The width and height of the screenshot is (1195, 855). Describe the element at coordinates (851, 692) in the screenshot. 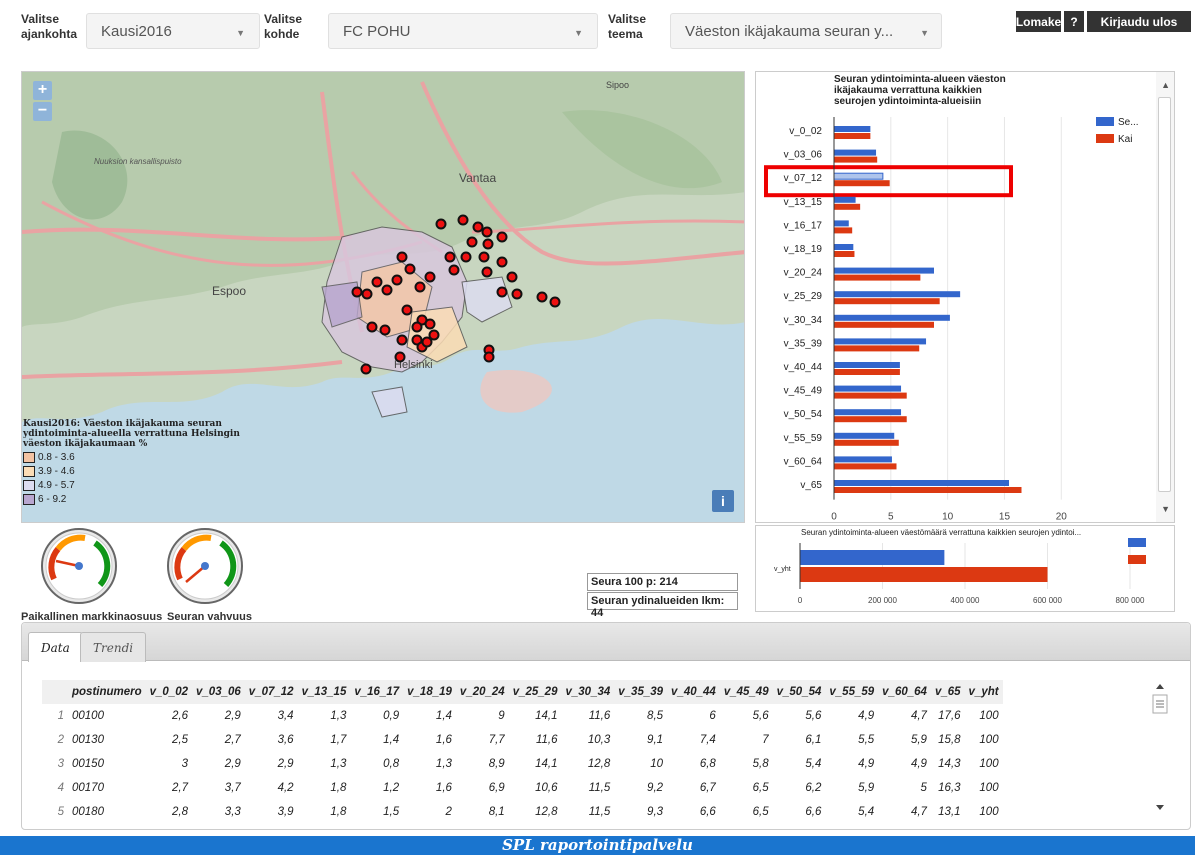

I see `column-header: v_55_59` at that location.